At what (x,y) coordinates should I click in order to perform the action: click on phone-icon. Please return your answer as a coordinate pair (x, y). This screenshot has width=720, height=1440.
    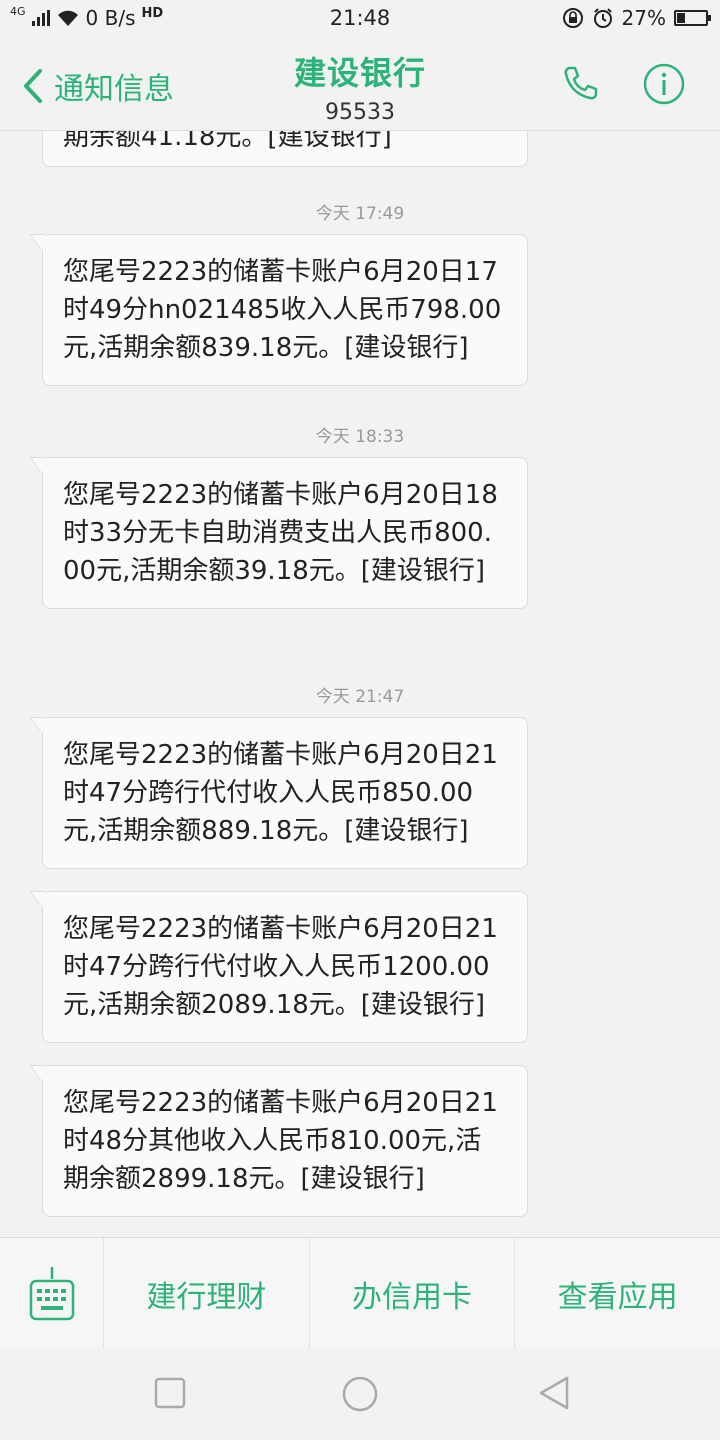
    Looking at the image, I should click on (581, 83).